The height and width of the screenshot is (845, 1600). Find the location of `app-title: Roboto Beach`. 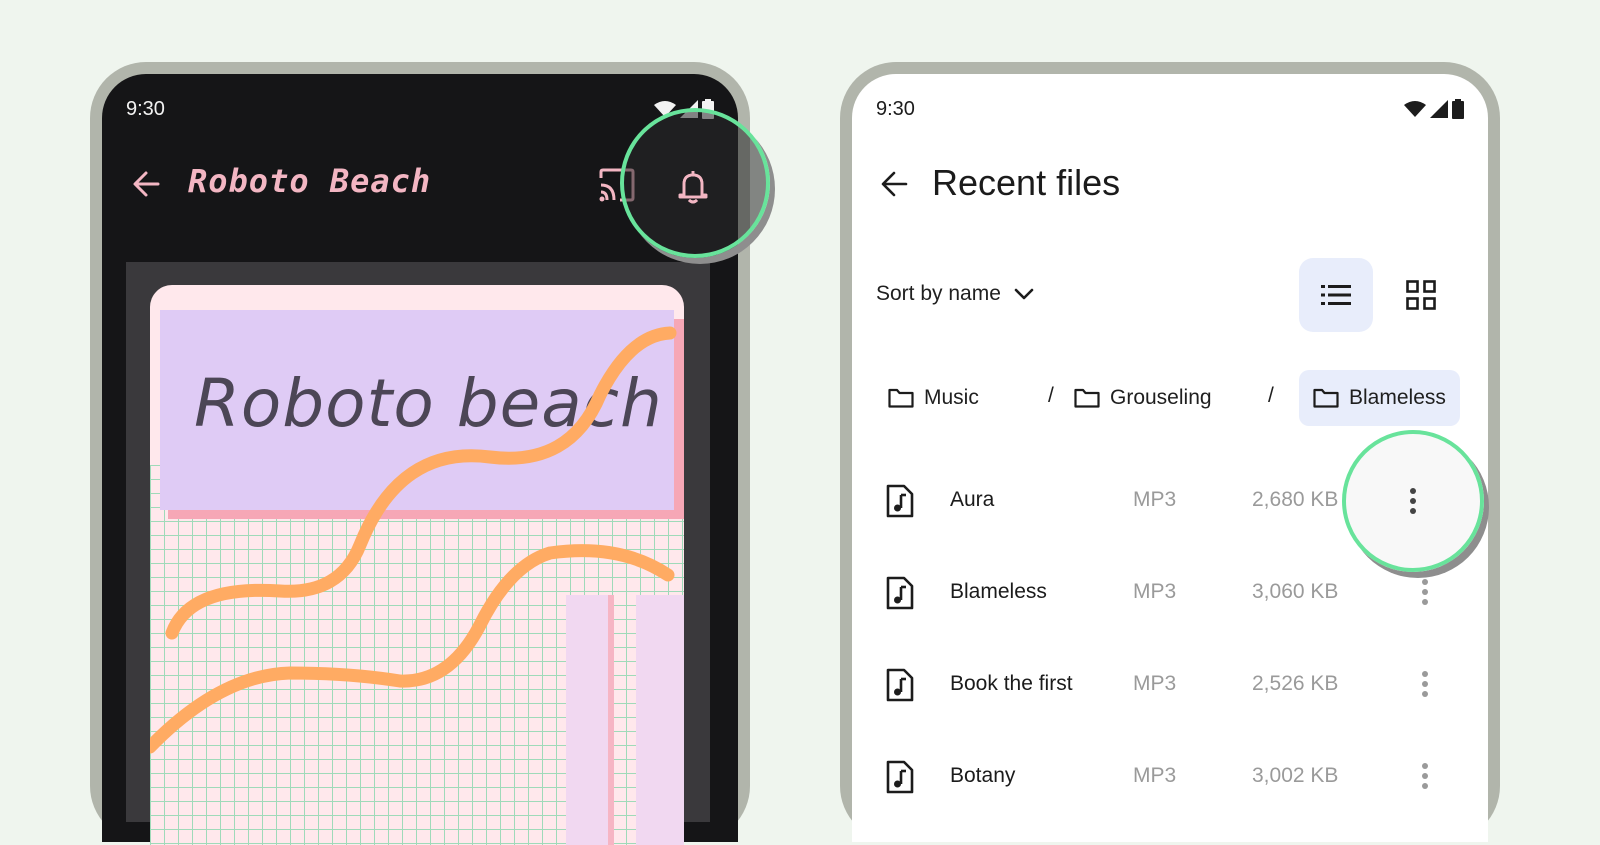

app-title: Roboto Beach is located at coordinates (310, 181).